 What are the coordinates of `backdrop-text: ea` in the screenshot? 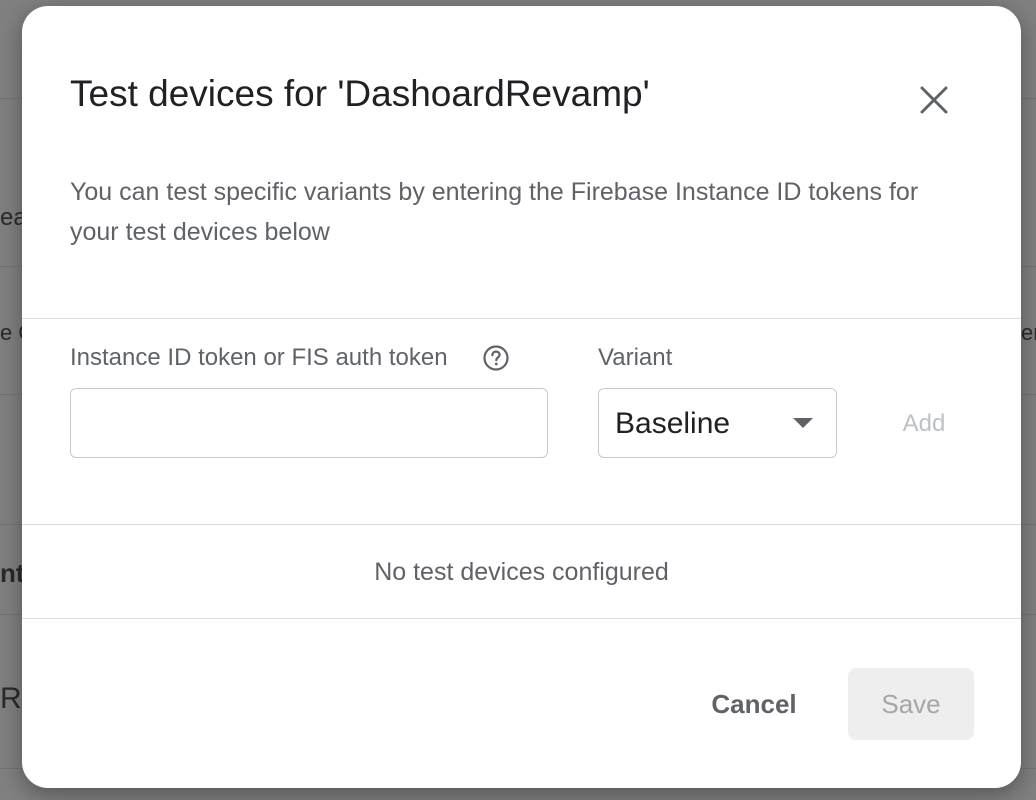 It's located at (11, 217).